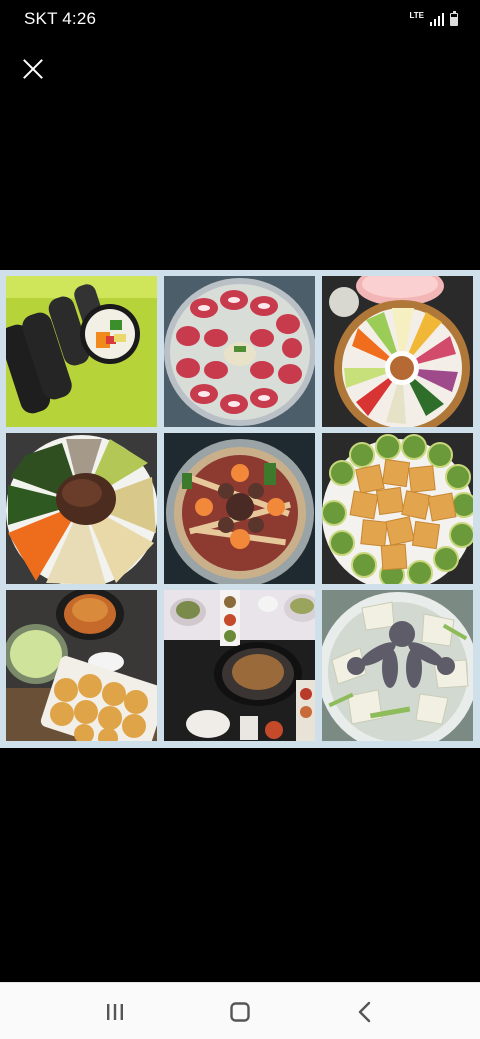 This screenshot has height=1039, width=480. Describe the element at coordinates (60, 18) in the screenshot. I see `status-carrier-time: SKT 4:26` at that location.